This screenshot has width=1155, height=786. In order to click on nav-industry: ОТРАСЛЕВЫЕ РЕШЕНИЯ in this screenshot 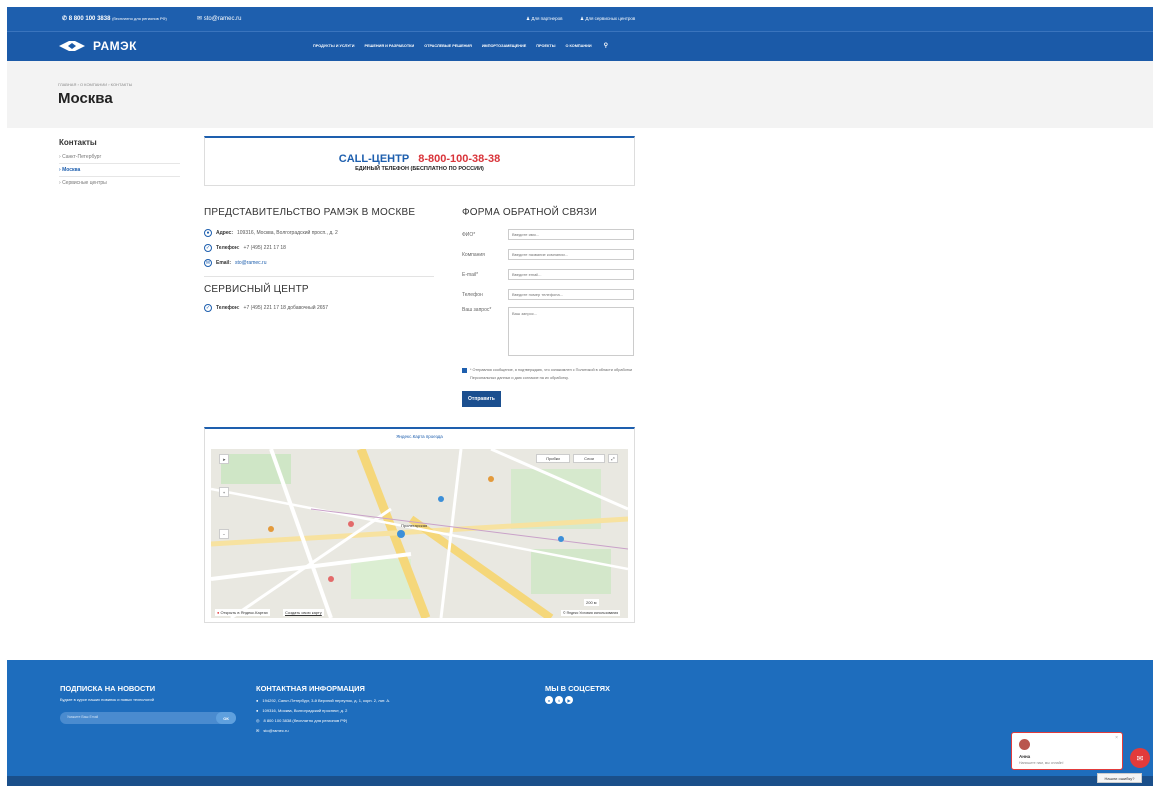, I will do `click(448, 46)`.